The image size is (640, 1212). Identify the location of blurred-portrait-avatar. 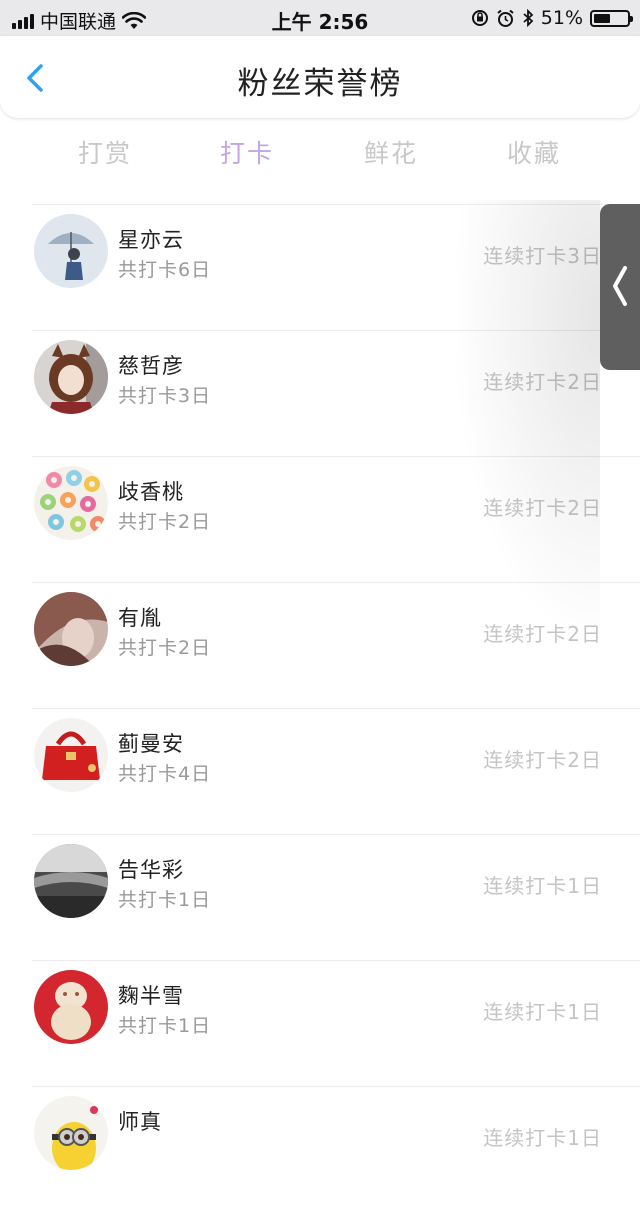
(71, 629).